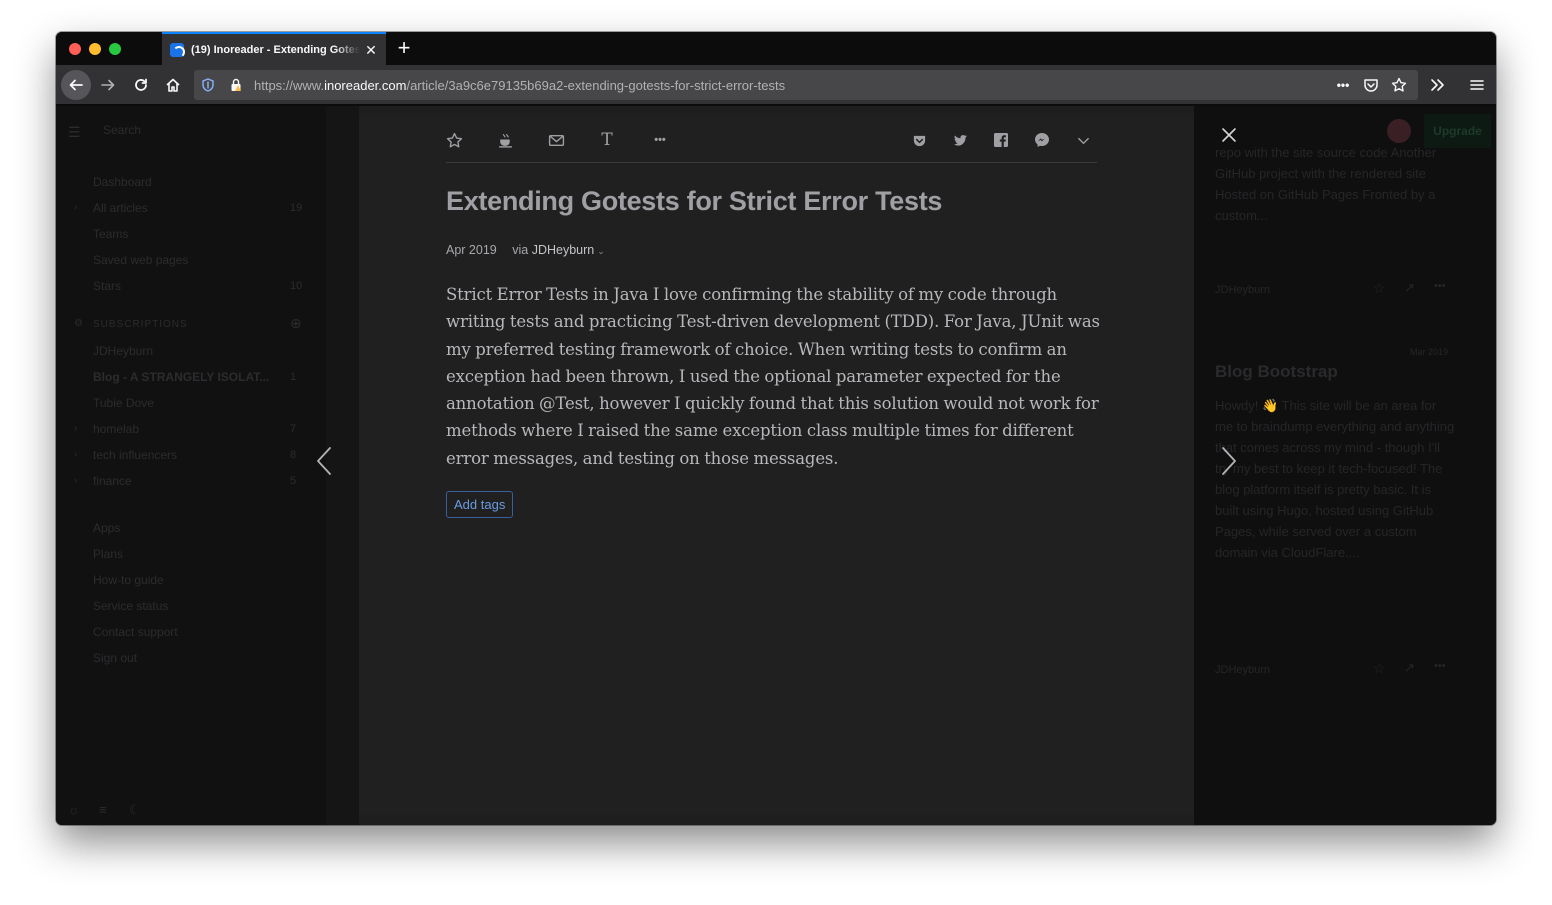 Image resolution: width=1552 pixels, height=905 pixels. Describe the element at coordinates (293, 429) in the screenshot. I see `sidebar-count: 7` at that location.